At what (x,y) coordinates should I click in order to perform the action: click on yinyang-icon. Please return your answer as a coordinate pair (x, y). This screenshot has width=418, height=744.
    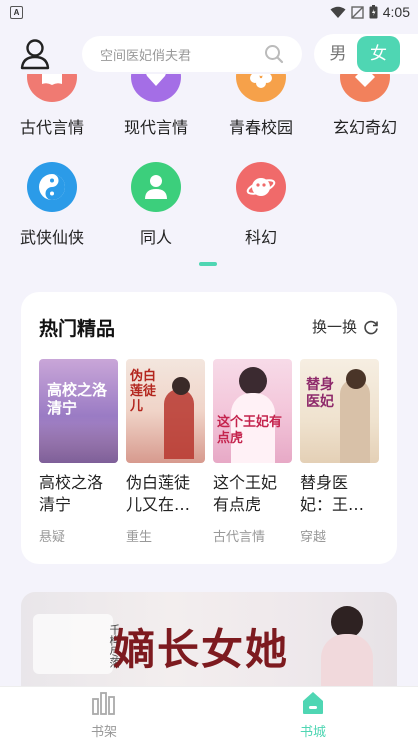
    Looking at the image, I should click on (52, 187).